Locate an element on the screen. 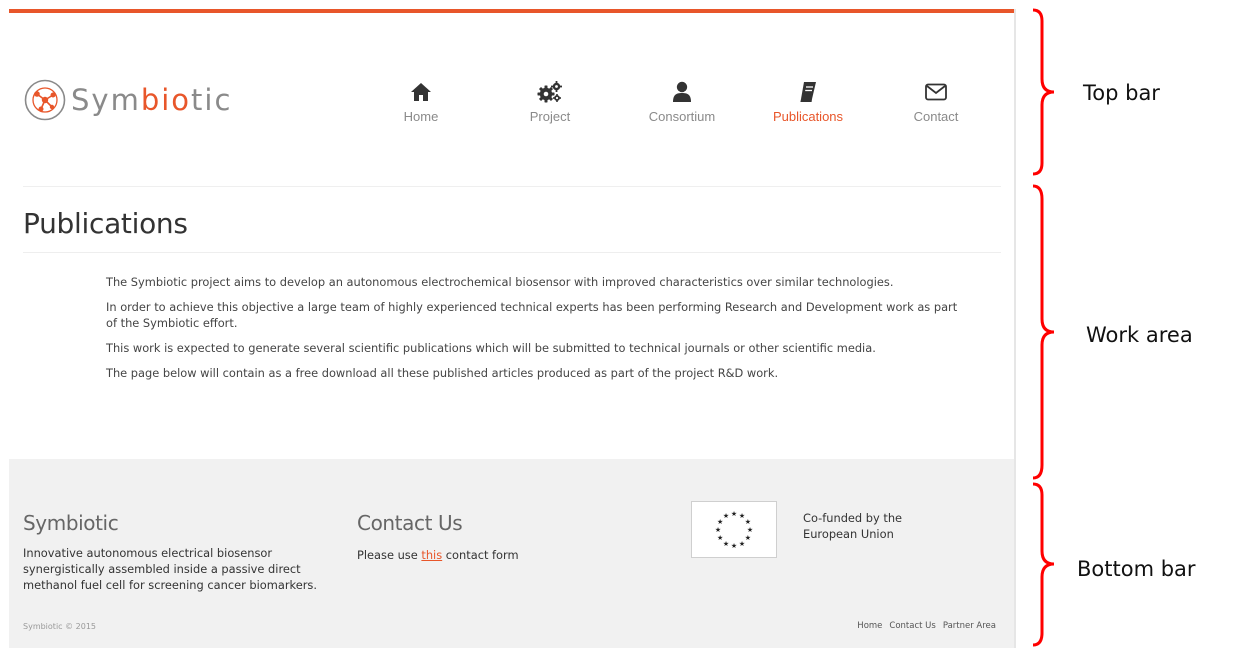 The image size is (1239, 648). bottom-bar-brace is located at coordinates (1043, 564).